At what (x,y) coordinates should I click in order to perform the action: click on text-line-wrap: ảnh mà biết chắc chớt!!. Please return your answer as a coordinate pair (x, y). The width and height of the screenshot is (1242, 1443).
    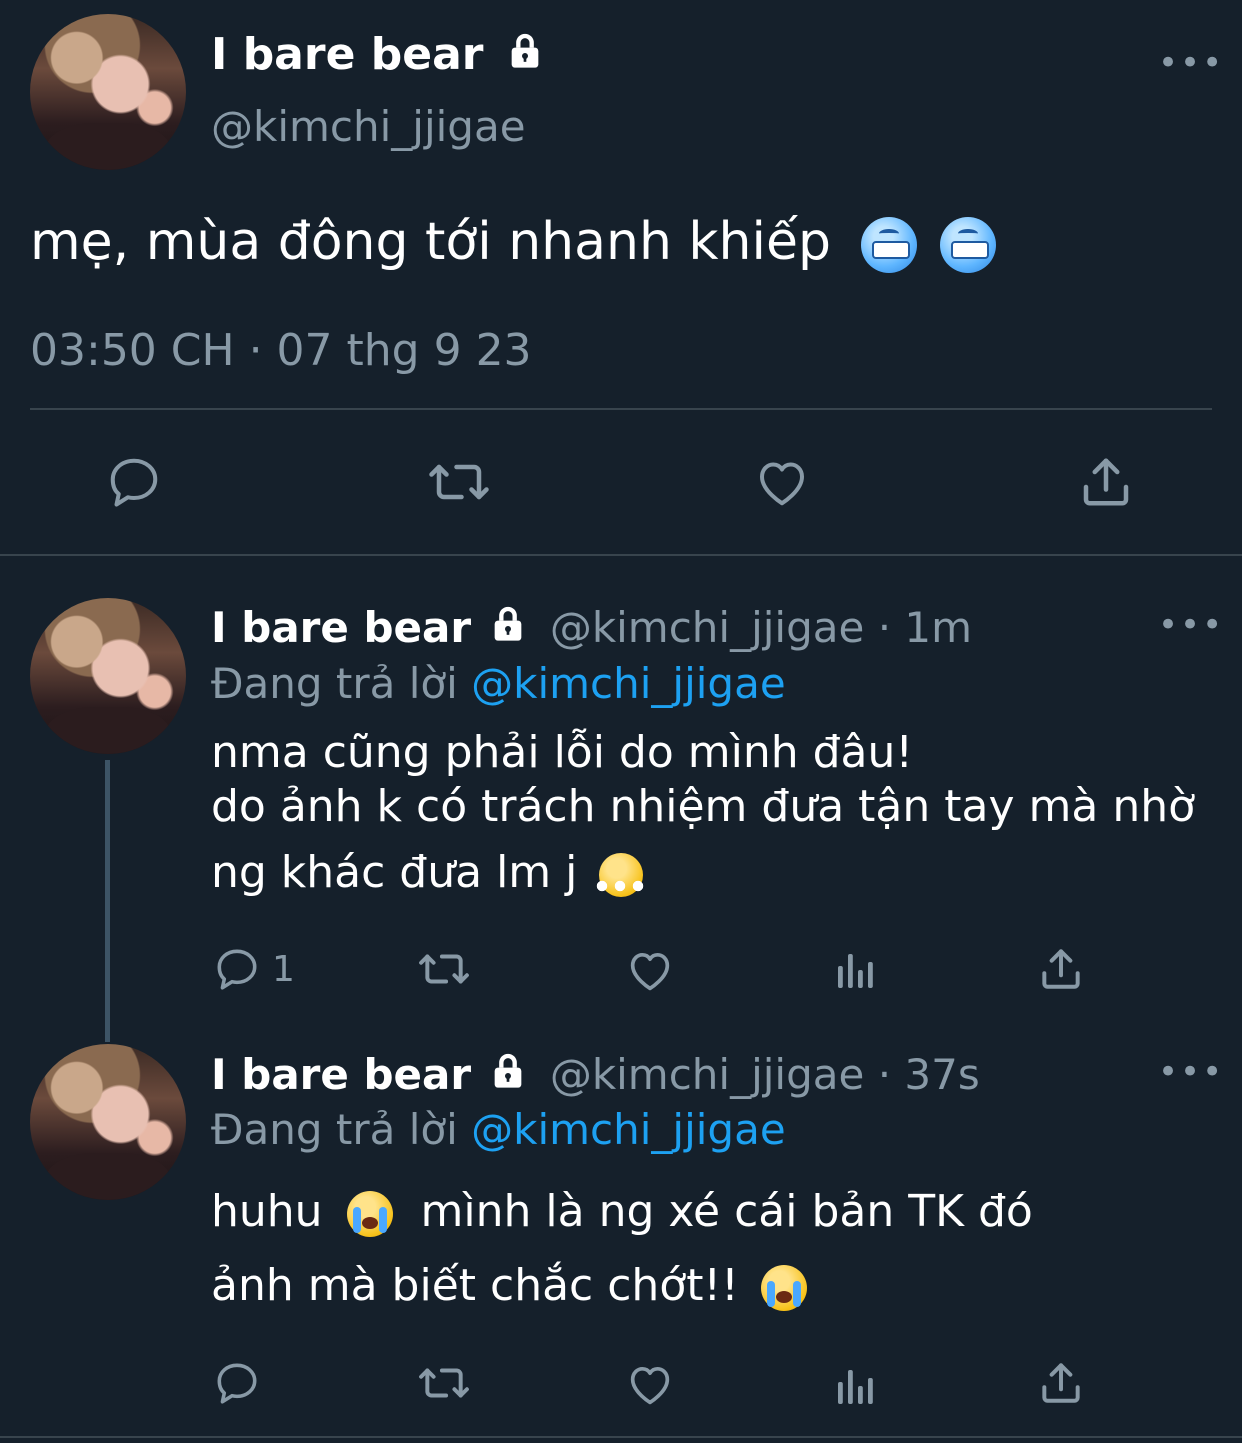
    Looking at the image, I should click on (622, 1286).